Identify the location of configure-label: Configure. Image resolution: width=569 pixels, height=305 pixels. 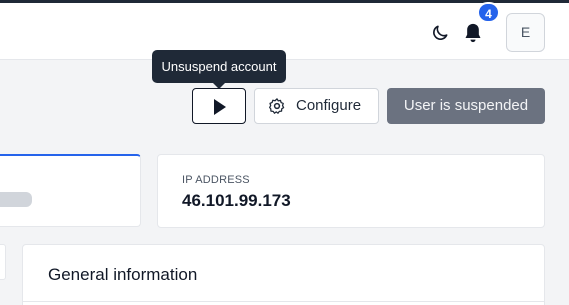
(329, 105).